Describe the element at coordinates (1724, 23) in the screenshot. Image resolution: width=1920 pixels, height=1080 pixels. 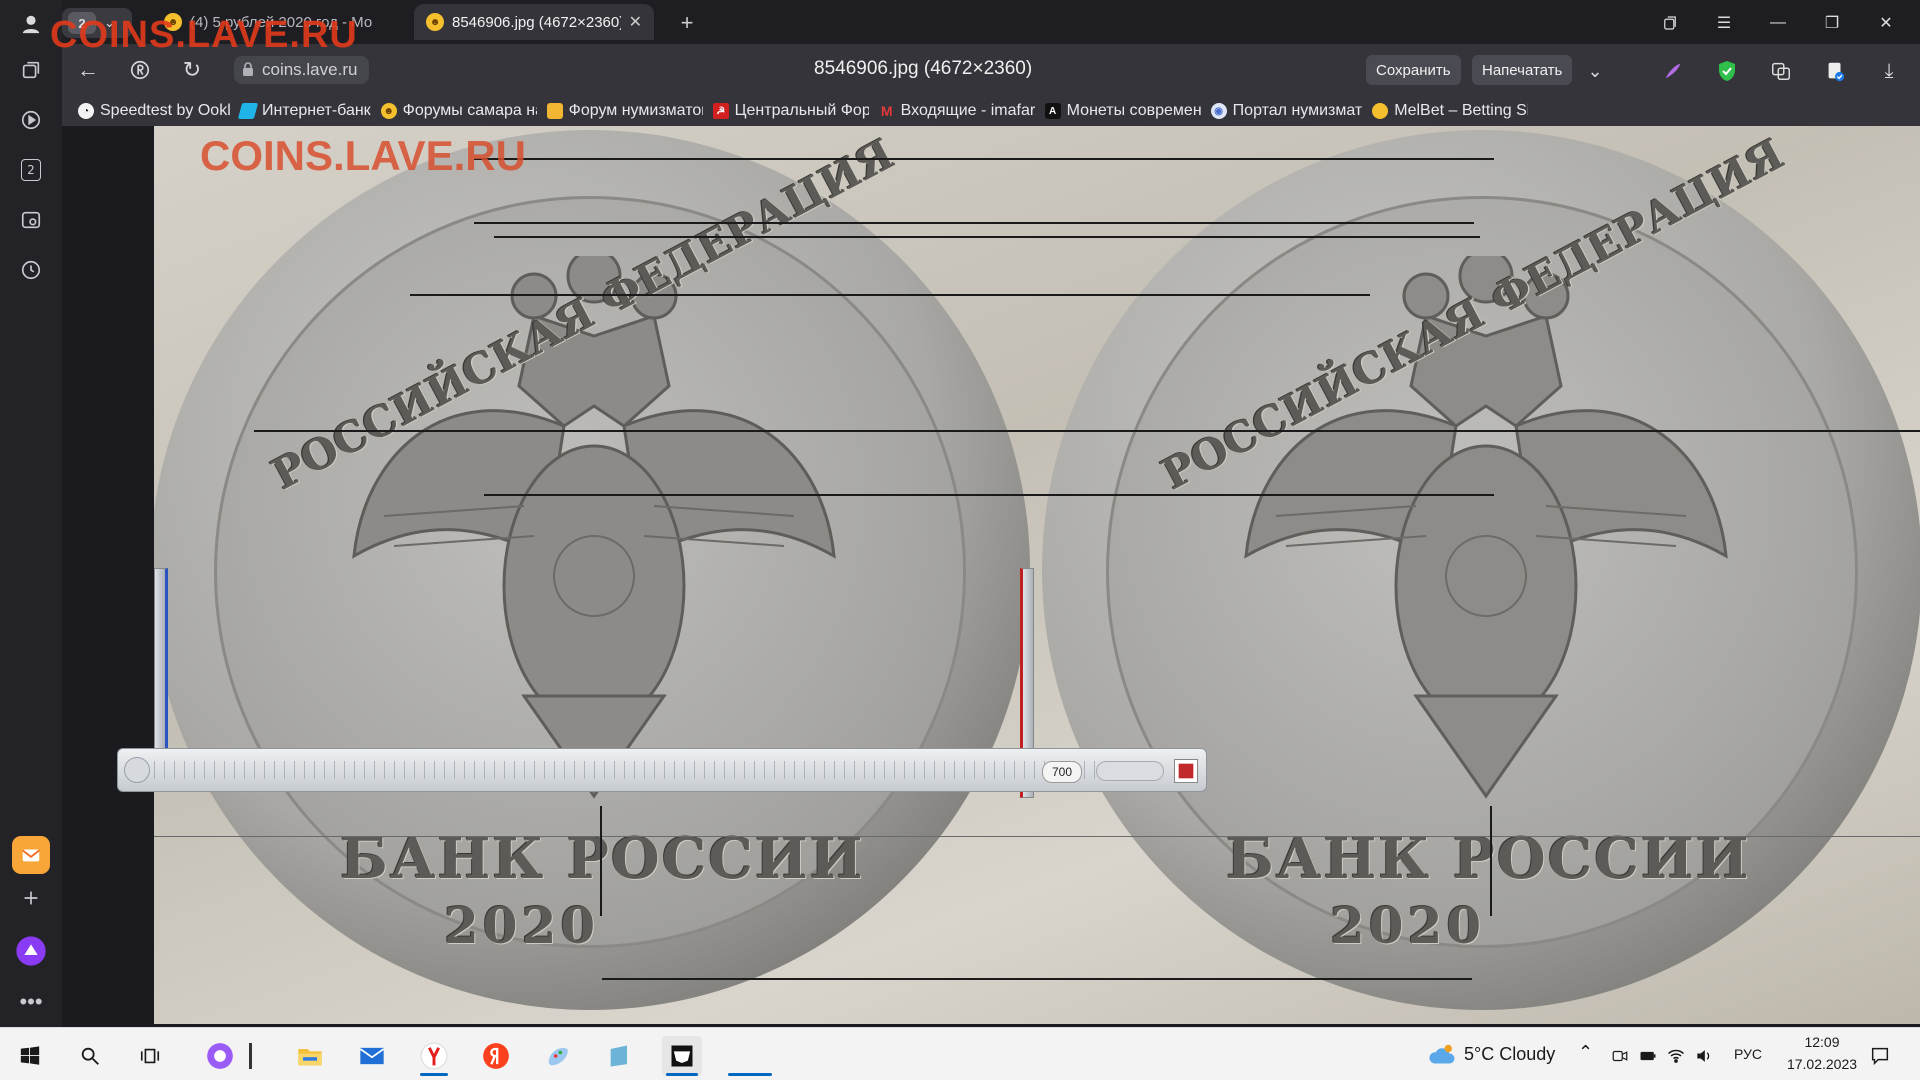
I see `menu-icon: ☰` at that location.